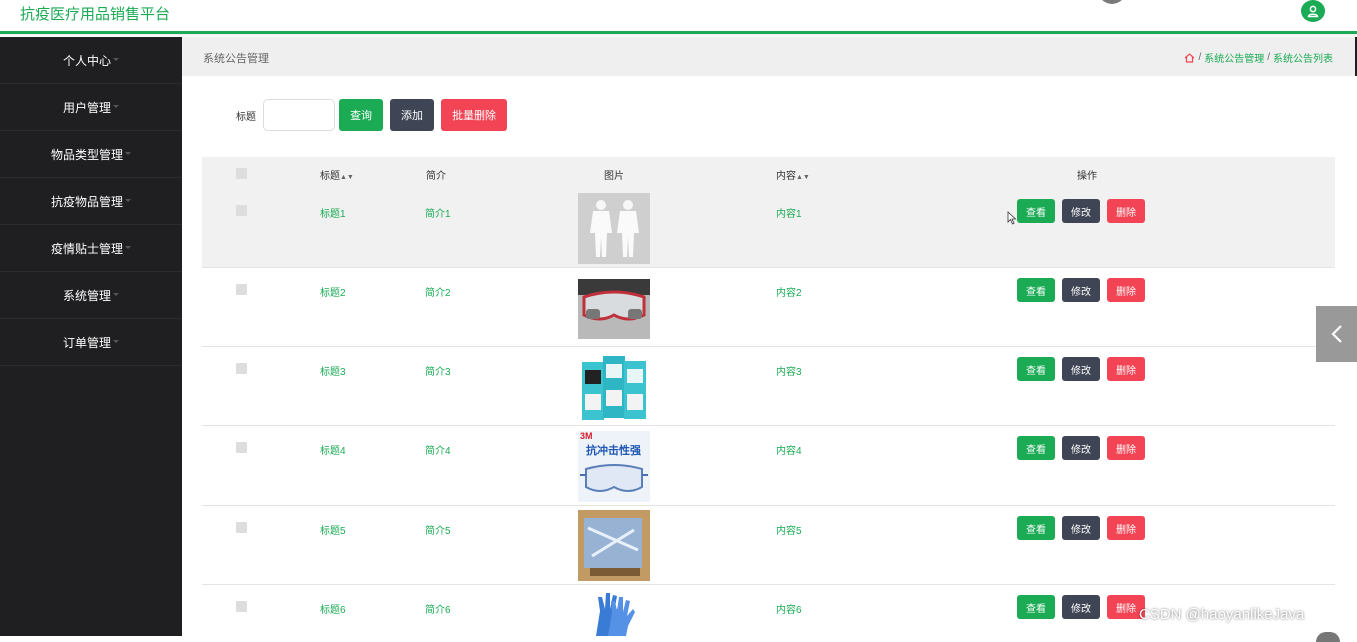 Image resolution: width=1357 pixels, height=642 pixels. What do you see at coordinates (789, 610) in the screenshot?
I see `row-content: 内容6` at bounding box center [789, 610].